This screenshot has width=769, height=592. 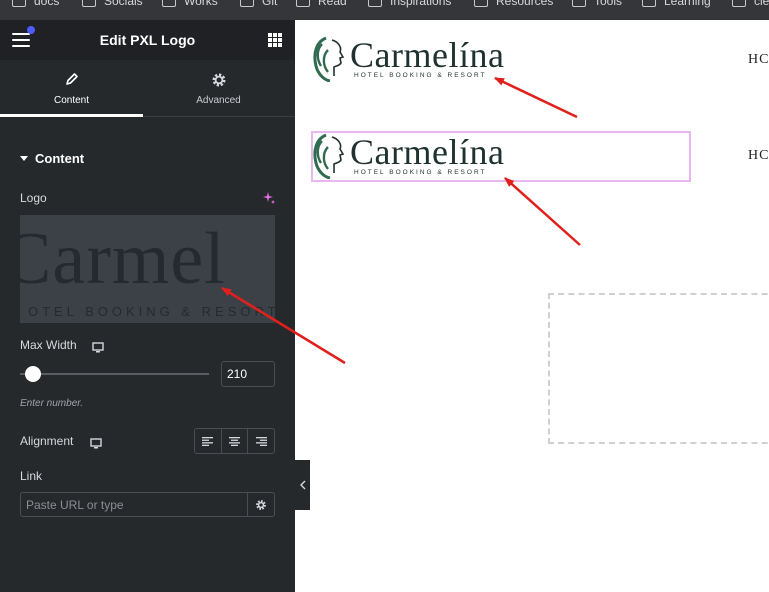 What do you see at coordinates (676, 5) in the screenshot?
I see `bookmark-folder: Learning` at bounding box center [676, 5].